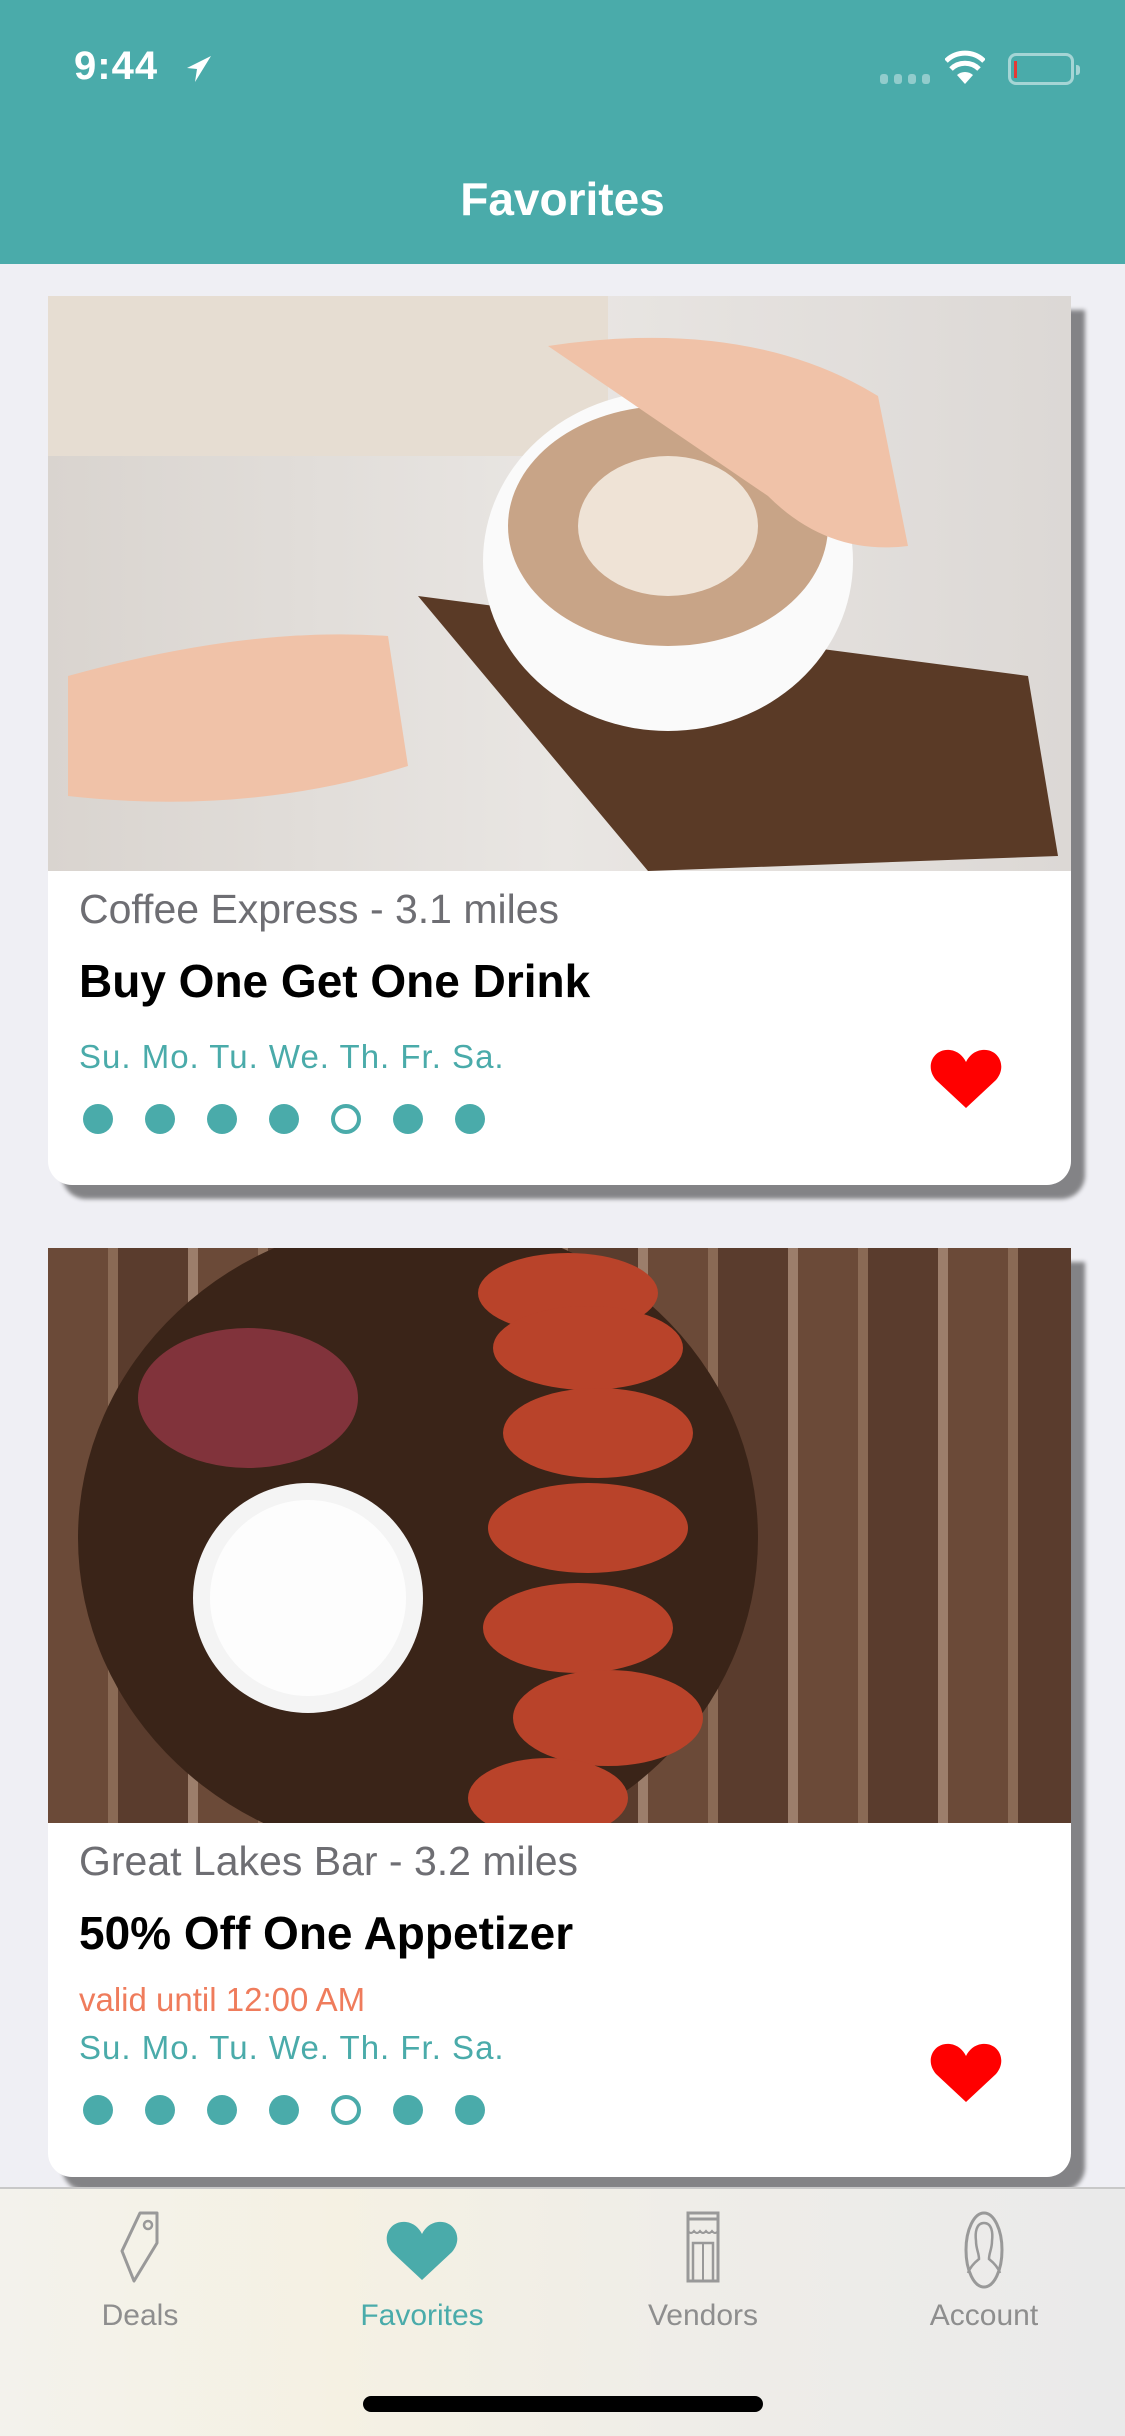  I want to click on tab-label: Deals, so click(140, 2315).